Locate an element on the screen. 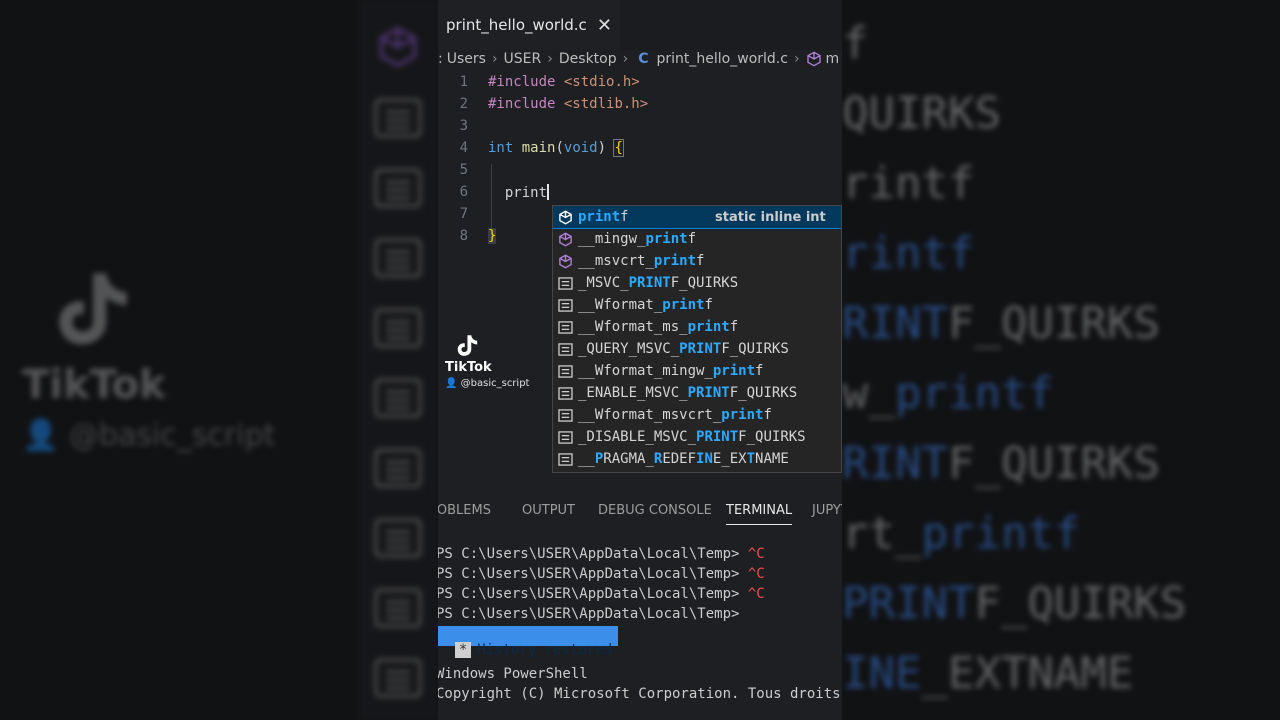 Image resolution: width=1280 pixels, height=720 pixels. line-number: 2 is located at coordinates (463, 104).